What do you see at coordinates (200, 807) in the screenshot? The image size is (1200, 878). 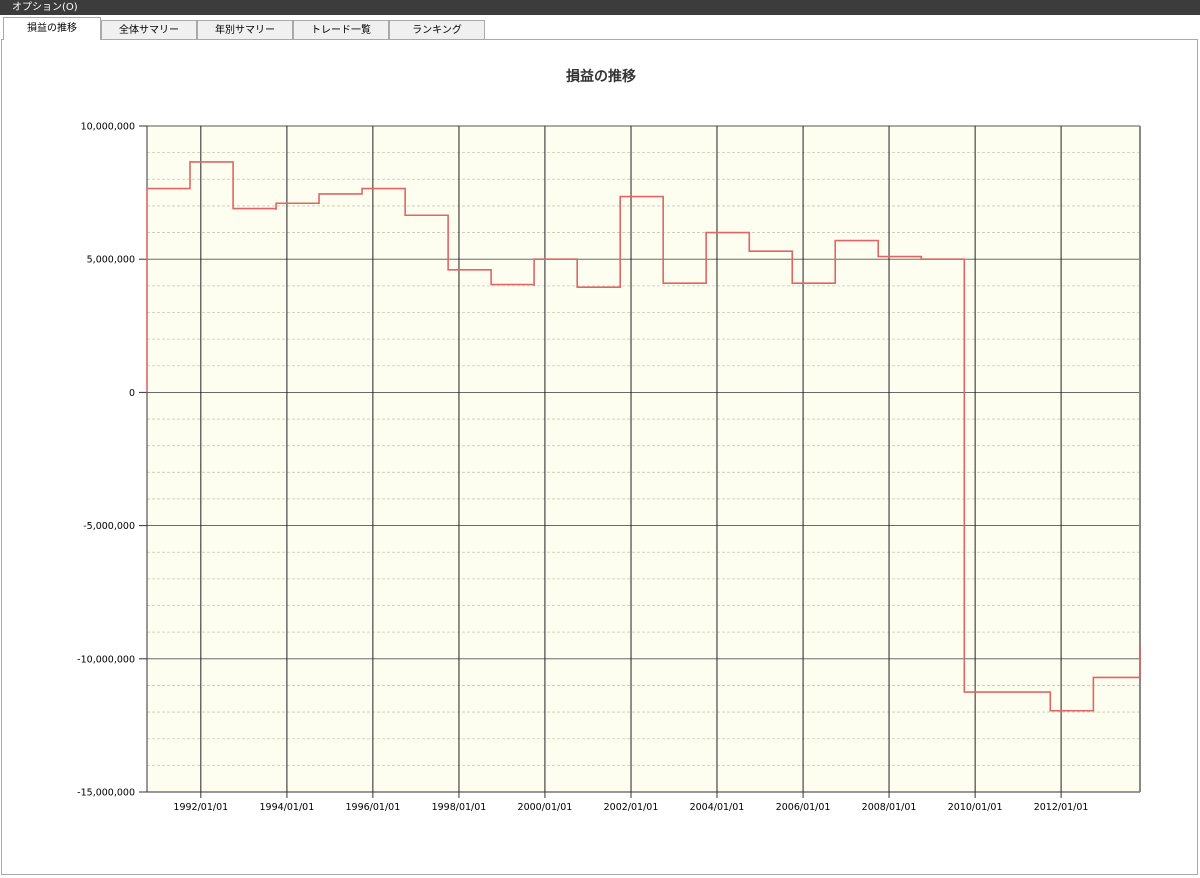 I see `x-tick-label: 1992/01/01` at bounding box center [200, 807].